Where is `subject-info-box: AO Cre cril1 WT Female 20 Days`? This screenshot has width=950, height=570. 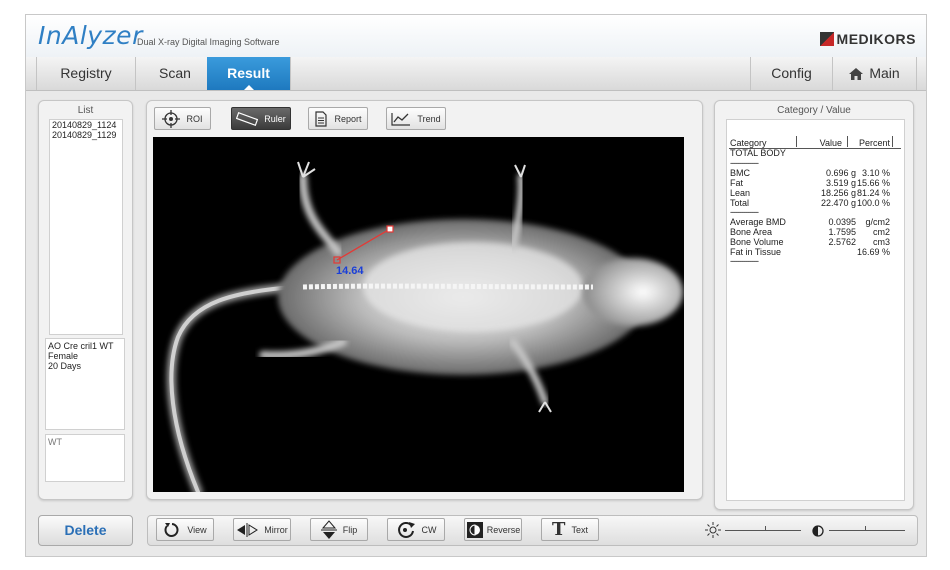 subject-info-box: AO Cre cril1 WT Female 20 Days is located at coordinates (85, 384).